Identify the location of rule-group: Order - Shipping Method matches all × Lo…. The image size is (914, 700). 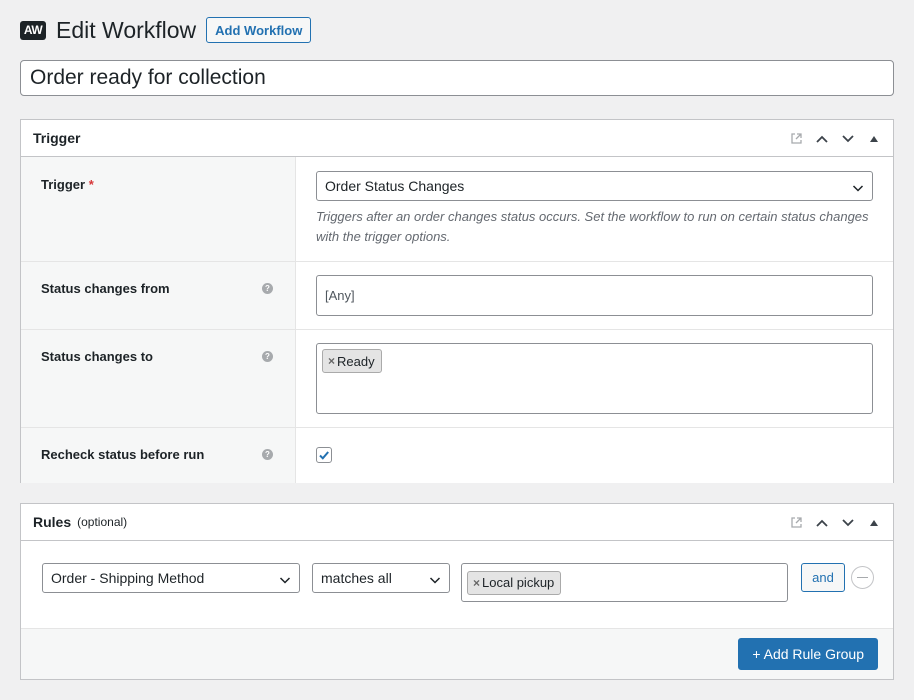
(457, 584).